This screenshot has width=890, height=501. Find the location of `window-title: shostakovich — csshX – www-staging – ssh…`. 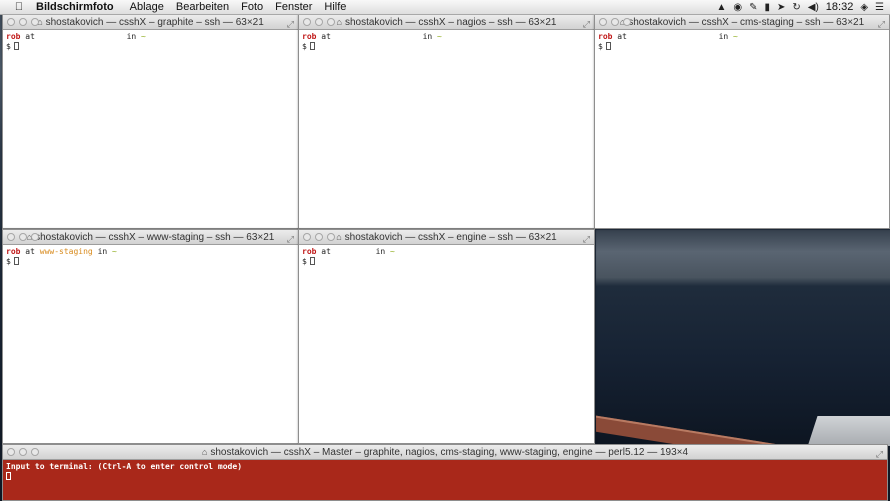

window-title: shostakovich — csshX – www-staging – ssh… is located at coordinates (155, 237).